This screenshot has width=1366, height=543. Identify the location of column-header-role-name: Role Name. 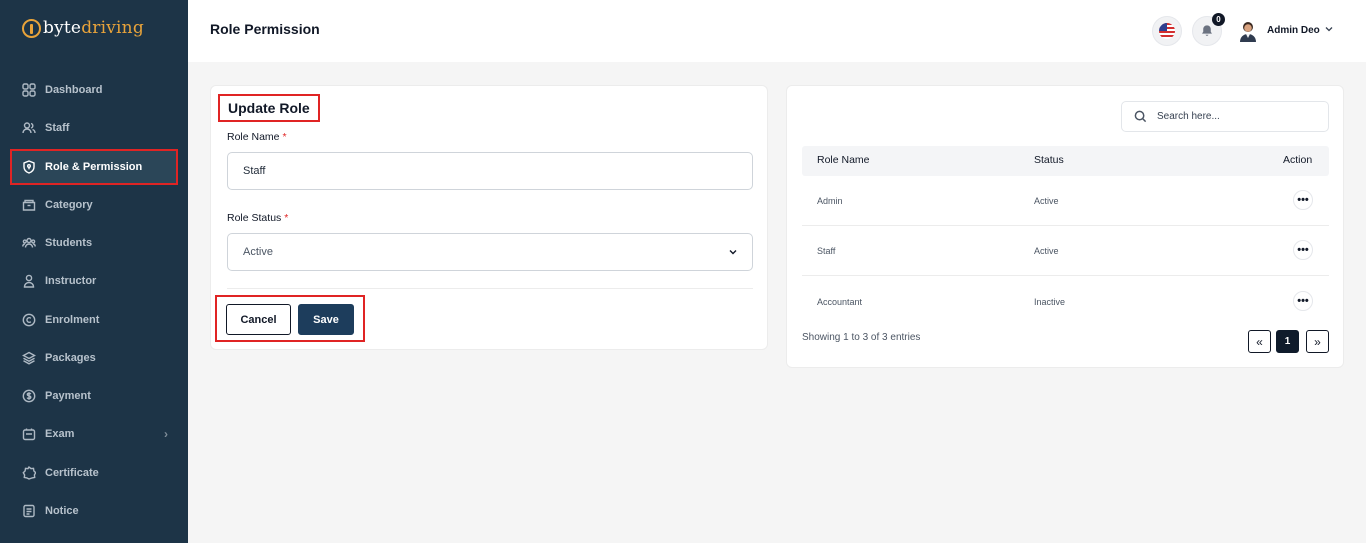
(843, 160).